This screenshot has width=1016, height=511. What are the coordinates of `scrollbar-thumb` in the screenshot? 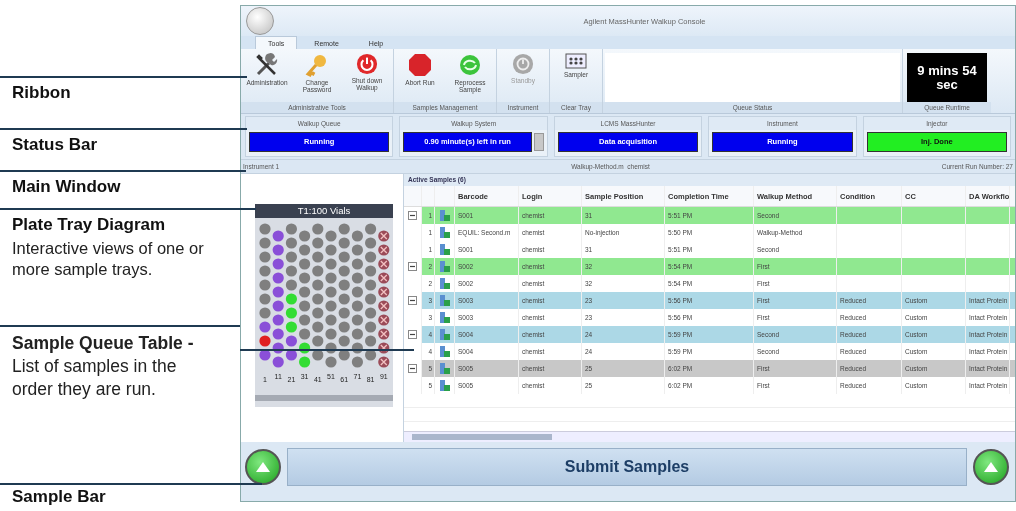 It's located at (482, 437).